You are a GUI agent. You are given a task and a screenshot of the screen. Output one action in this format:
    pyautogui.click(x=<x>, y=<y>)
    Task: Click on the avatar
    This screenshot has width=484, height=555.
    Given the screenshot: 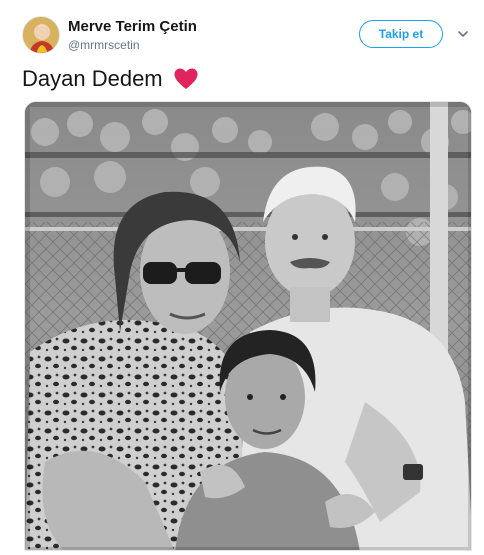 What is the action you would take?
    pyautogui.click(x=41, y=35)
    